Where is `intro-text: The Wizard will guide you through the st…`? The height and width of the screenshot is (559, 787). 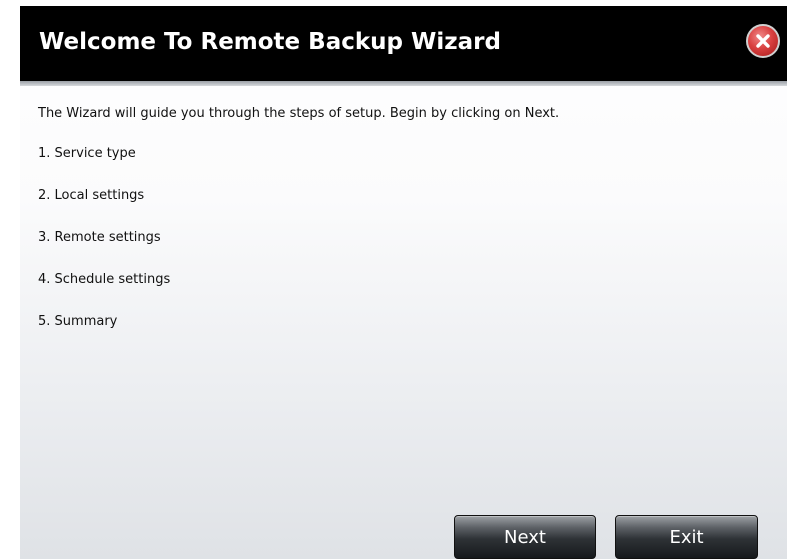
intro-text: The Wizard will guide you through the st… is located at coordinates (299, 113).